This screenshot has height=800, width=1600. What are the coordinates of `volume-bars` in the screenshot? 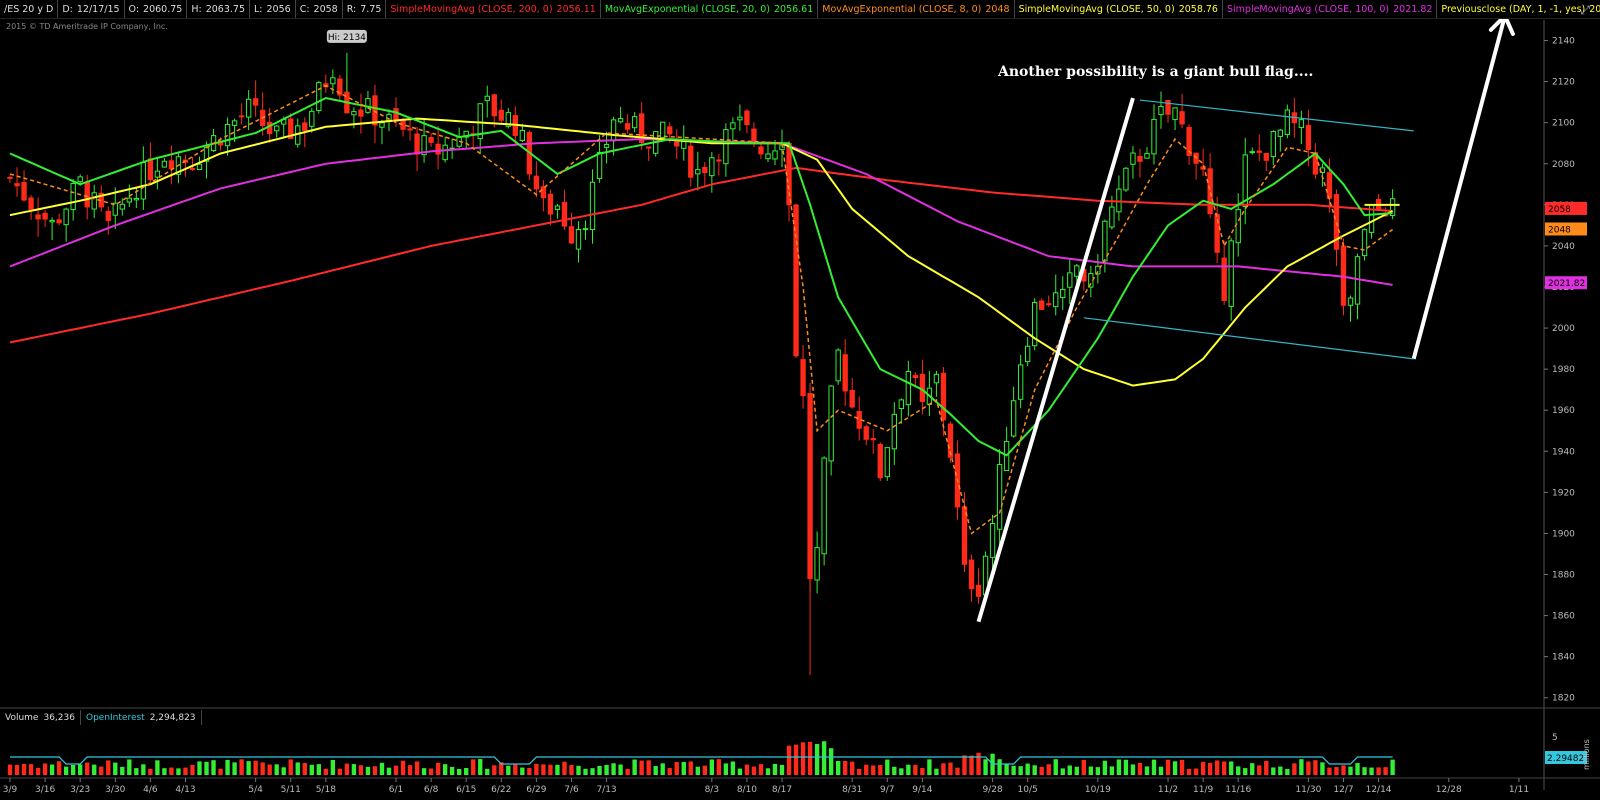 It's located at (701, 758).